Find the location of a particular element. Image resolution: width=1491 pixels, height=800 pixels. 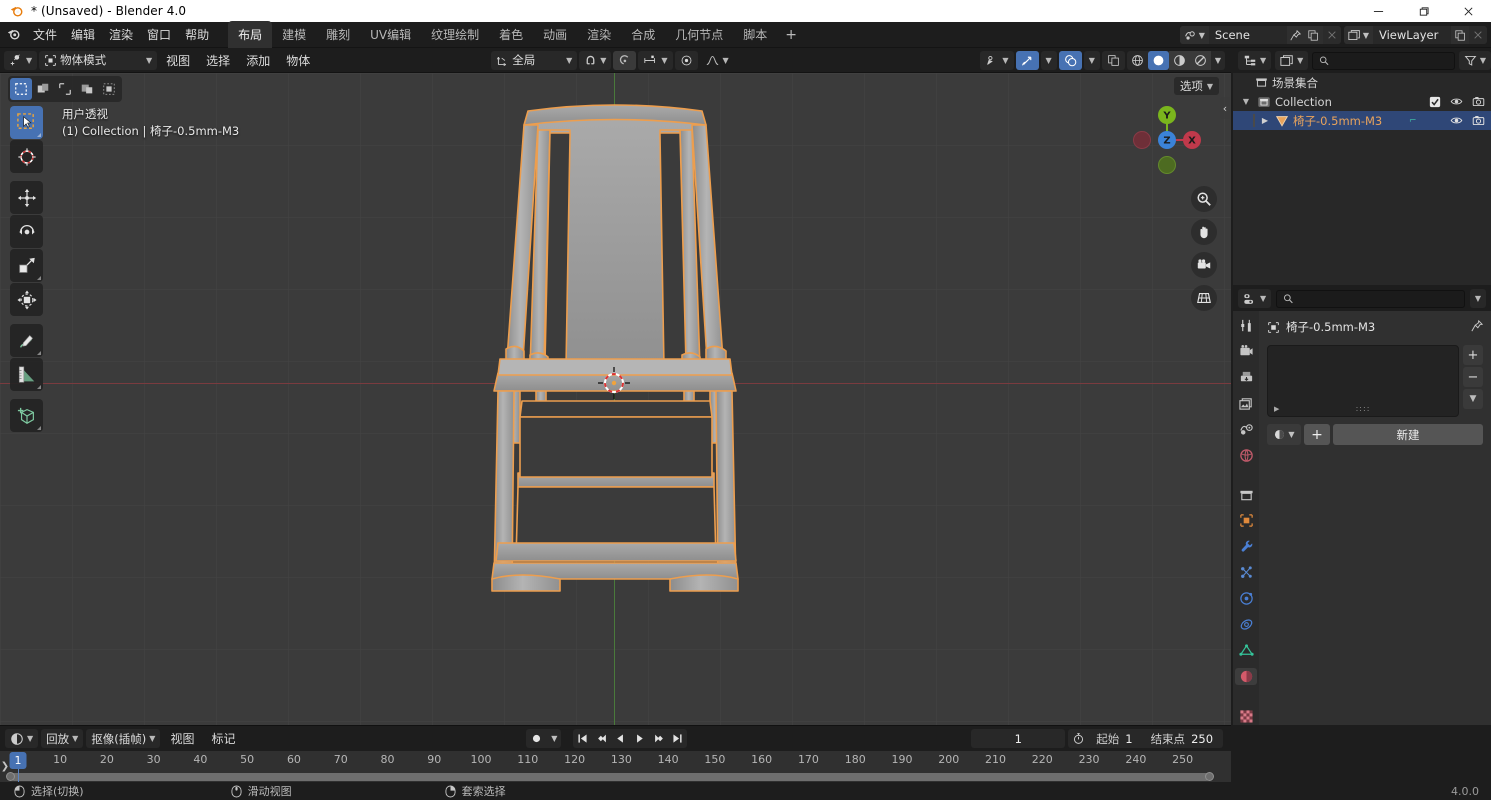

outliner-filter-button: ▼ is located at coordinates (1474, 60).